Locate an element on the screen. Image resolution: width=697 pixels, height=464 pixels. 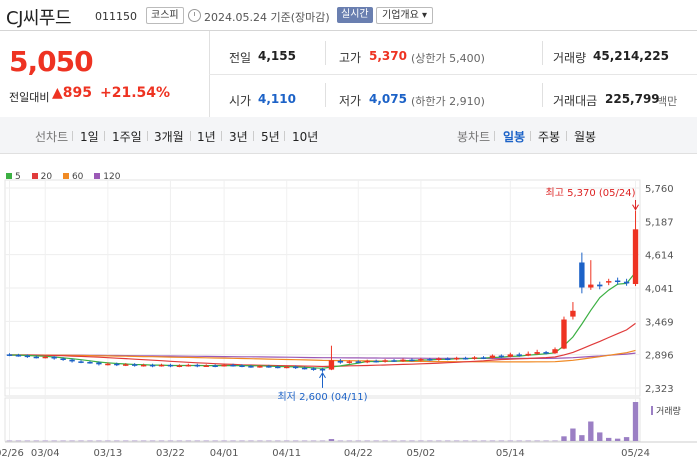
volume-panel is located at coordinates (322, 419).